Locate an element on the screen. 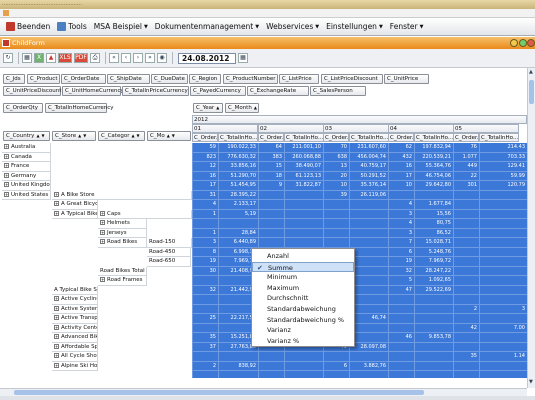  context-menu-item: Standardabweichung % is located at coordinates (303, 320).